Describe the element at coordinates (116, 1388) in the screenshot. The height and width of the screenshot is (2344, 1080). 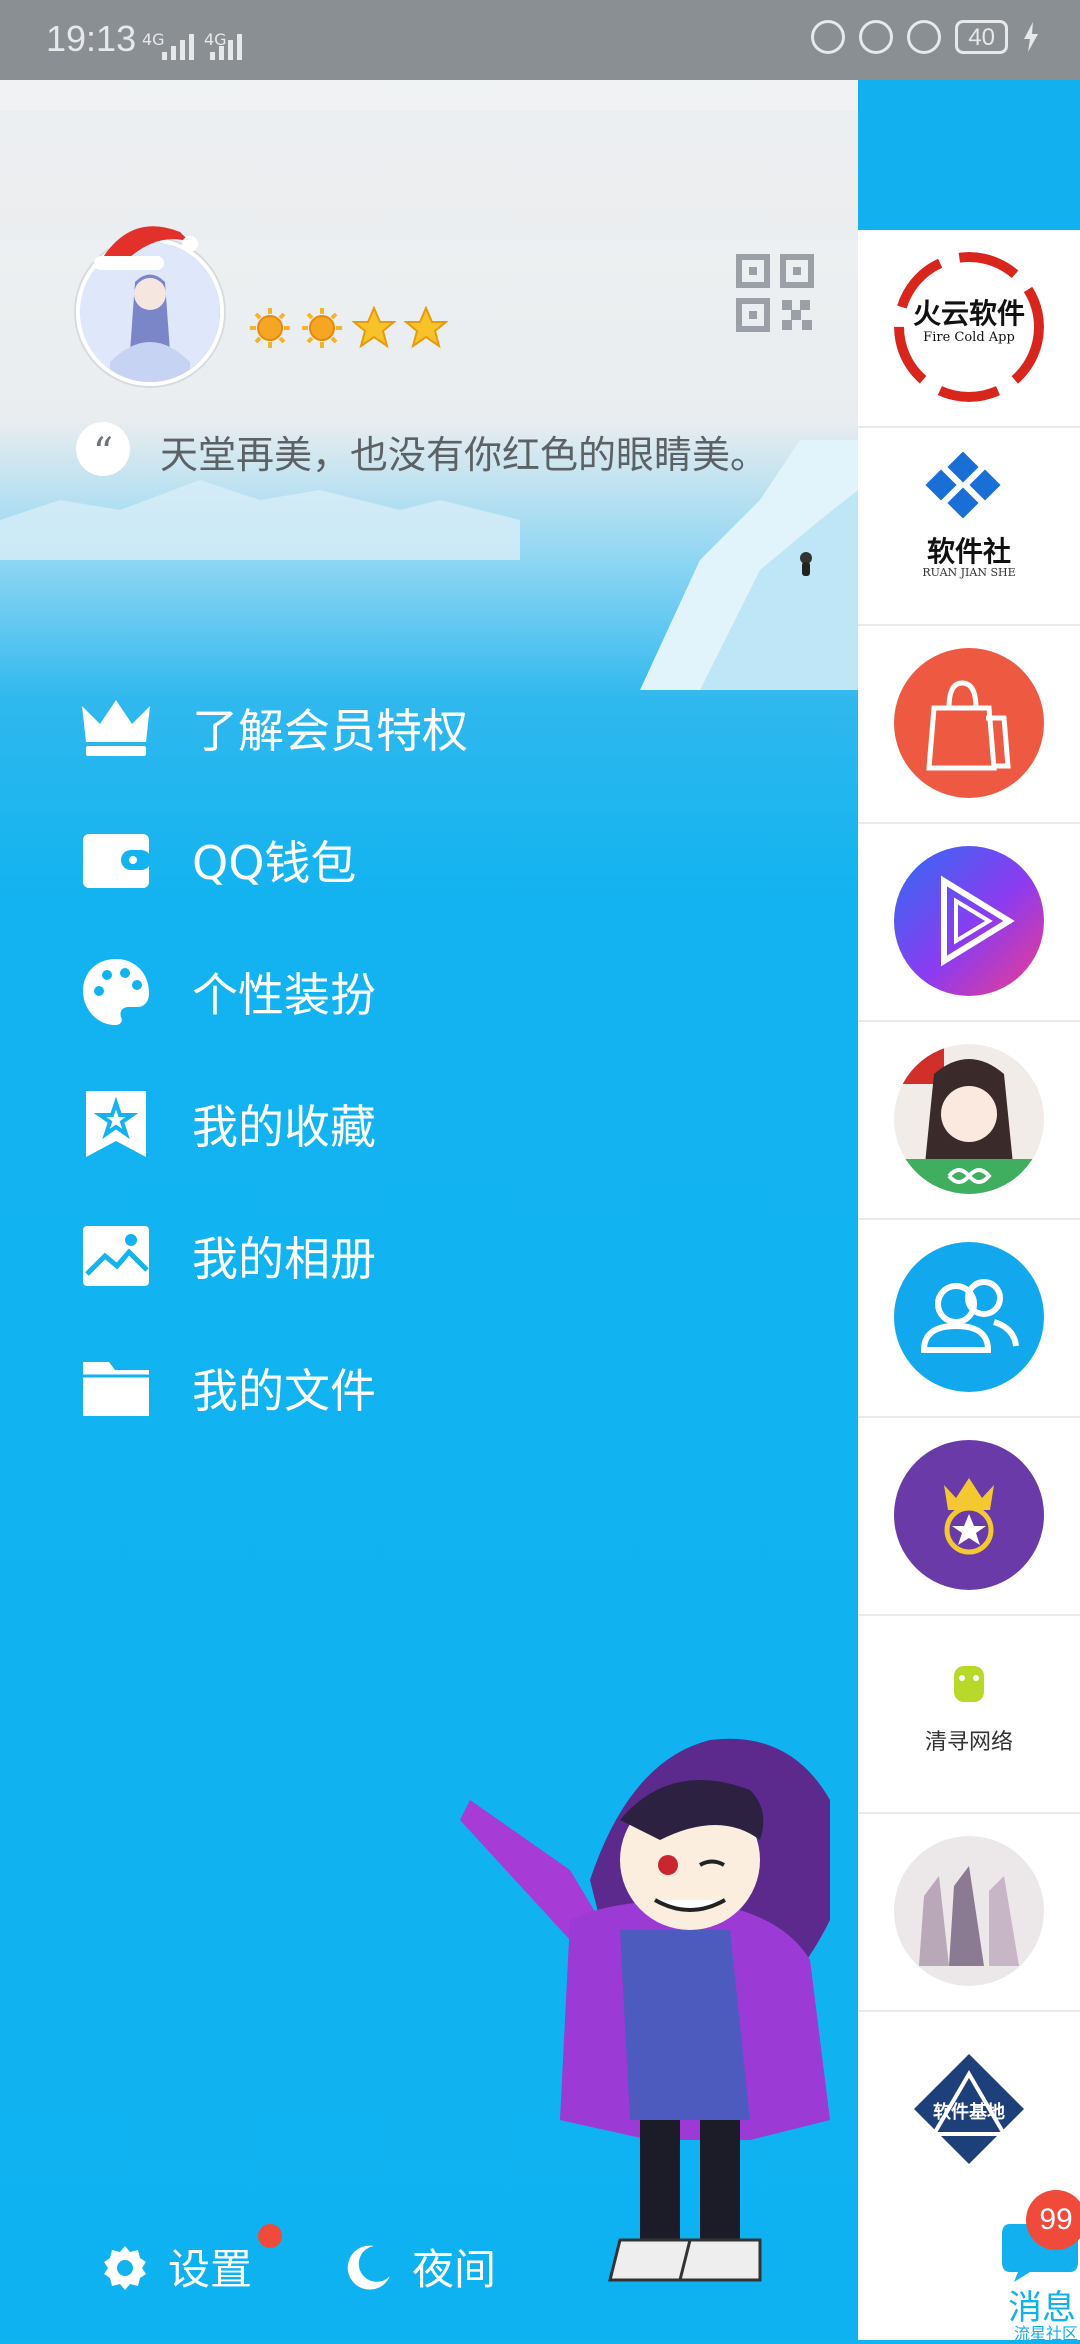
I see `folder-icon` at that location.